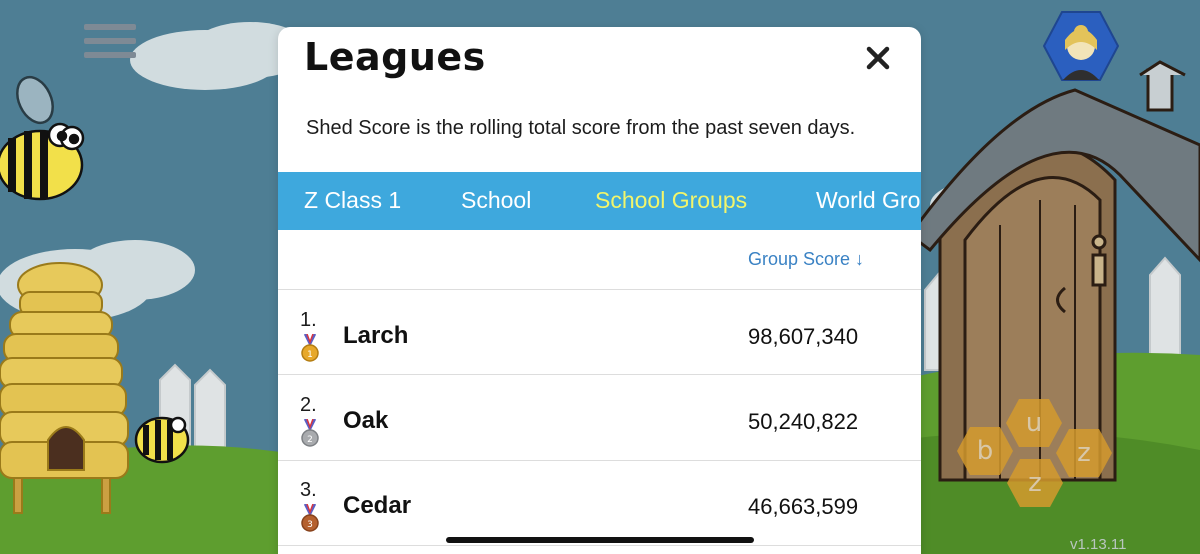  What do you see at coordinates (310, 525) in the screenshot?
I see `svg-text: 3` at bounding box center [310, 525].